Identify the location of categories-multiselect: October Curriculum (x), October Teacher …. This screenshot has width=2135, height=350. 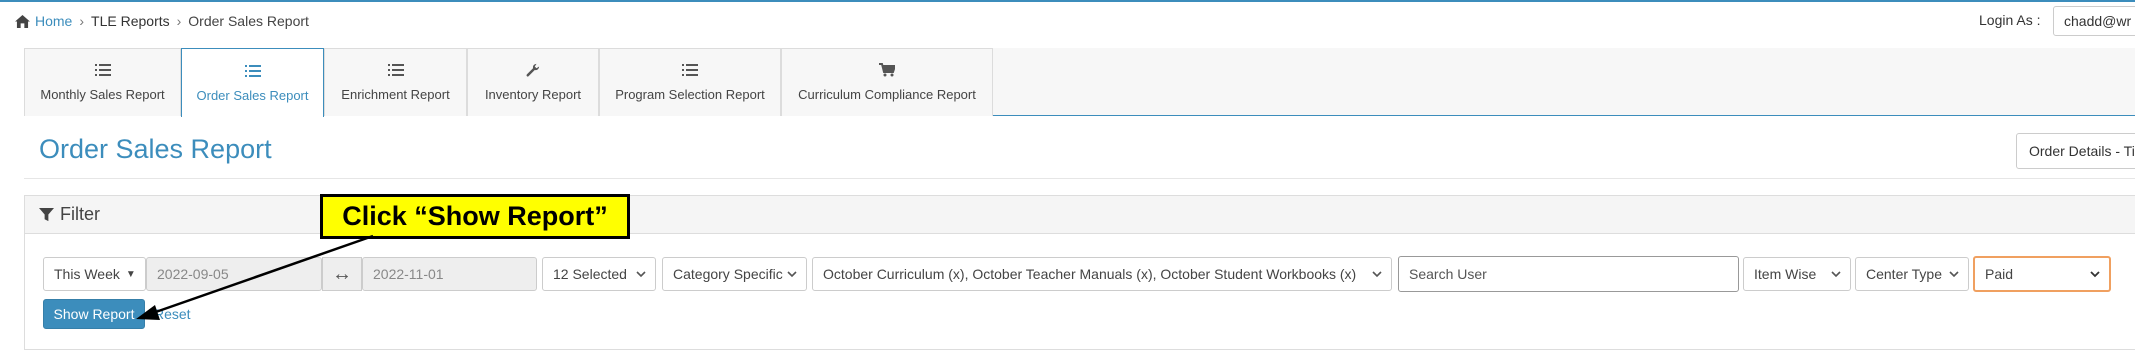
(1102, 274).